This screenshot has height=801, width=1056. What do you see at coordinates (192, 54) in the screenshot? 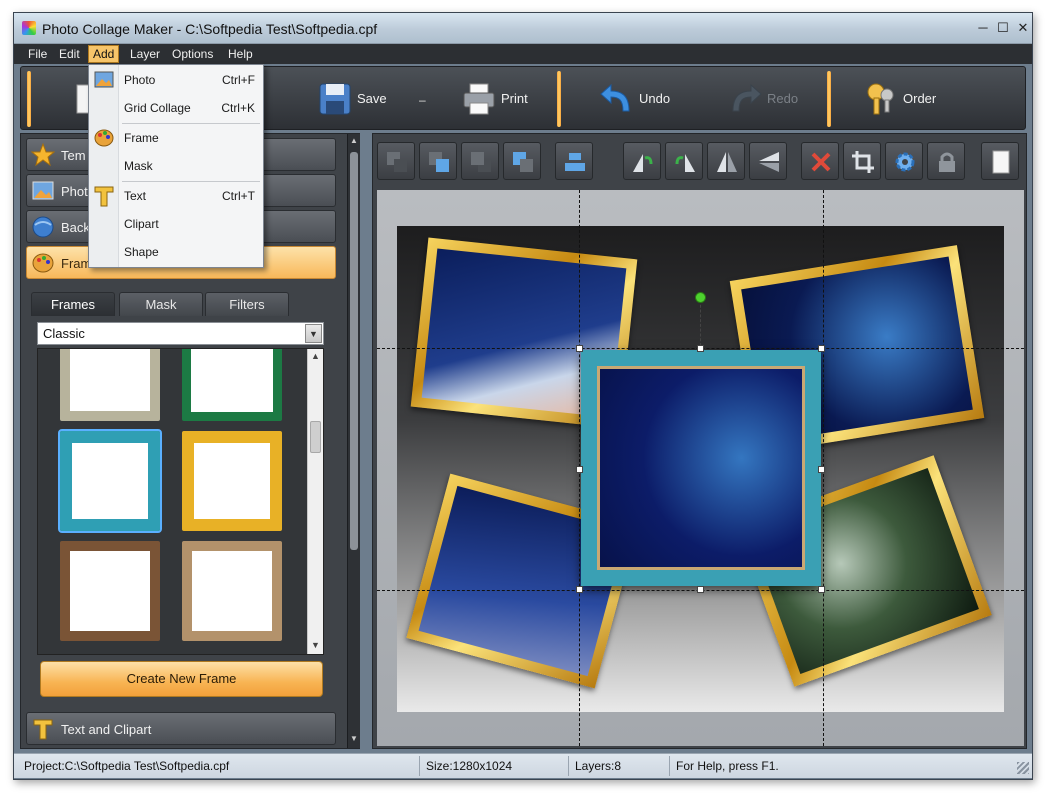
I see `menu-options: Options` at bounding box center [192, 54].